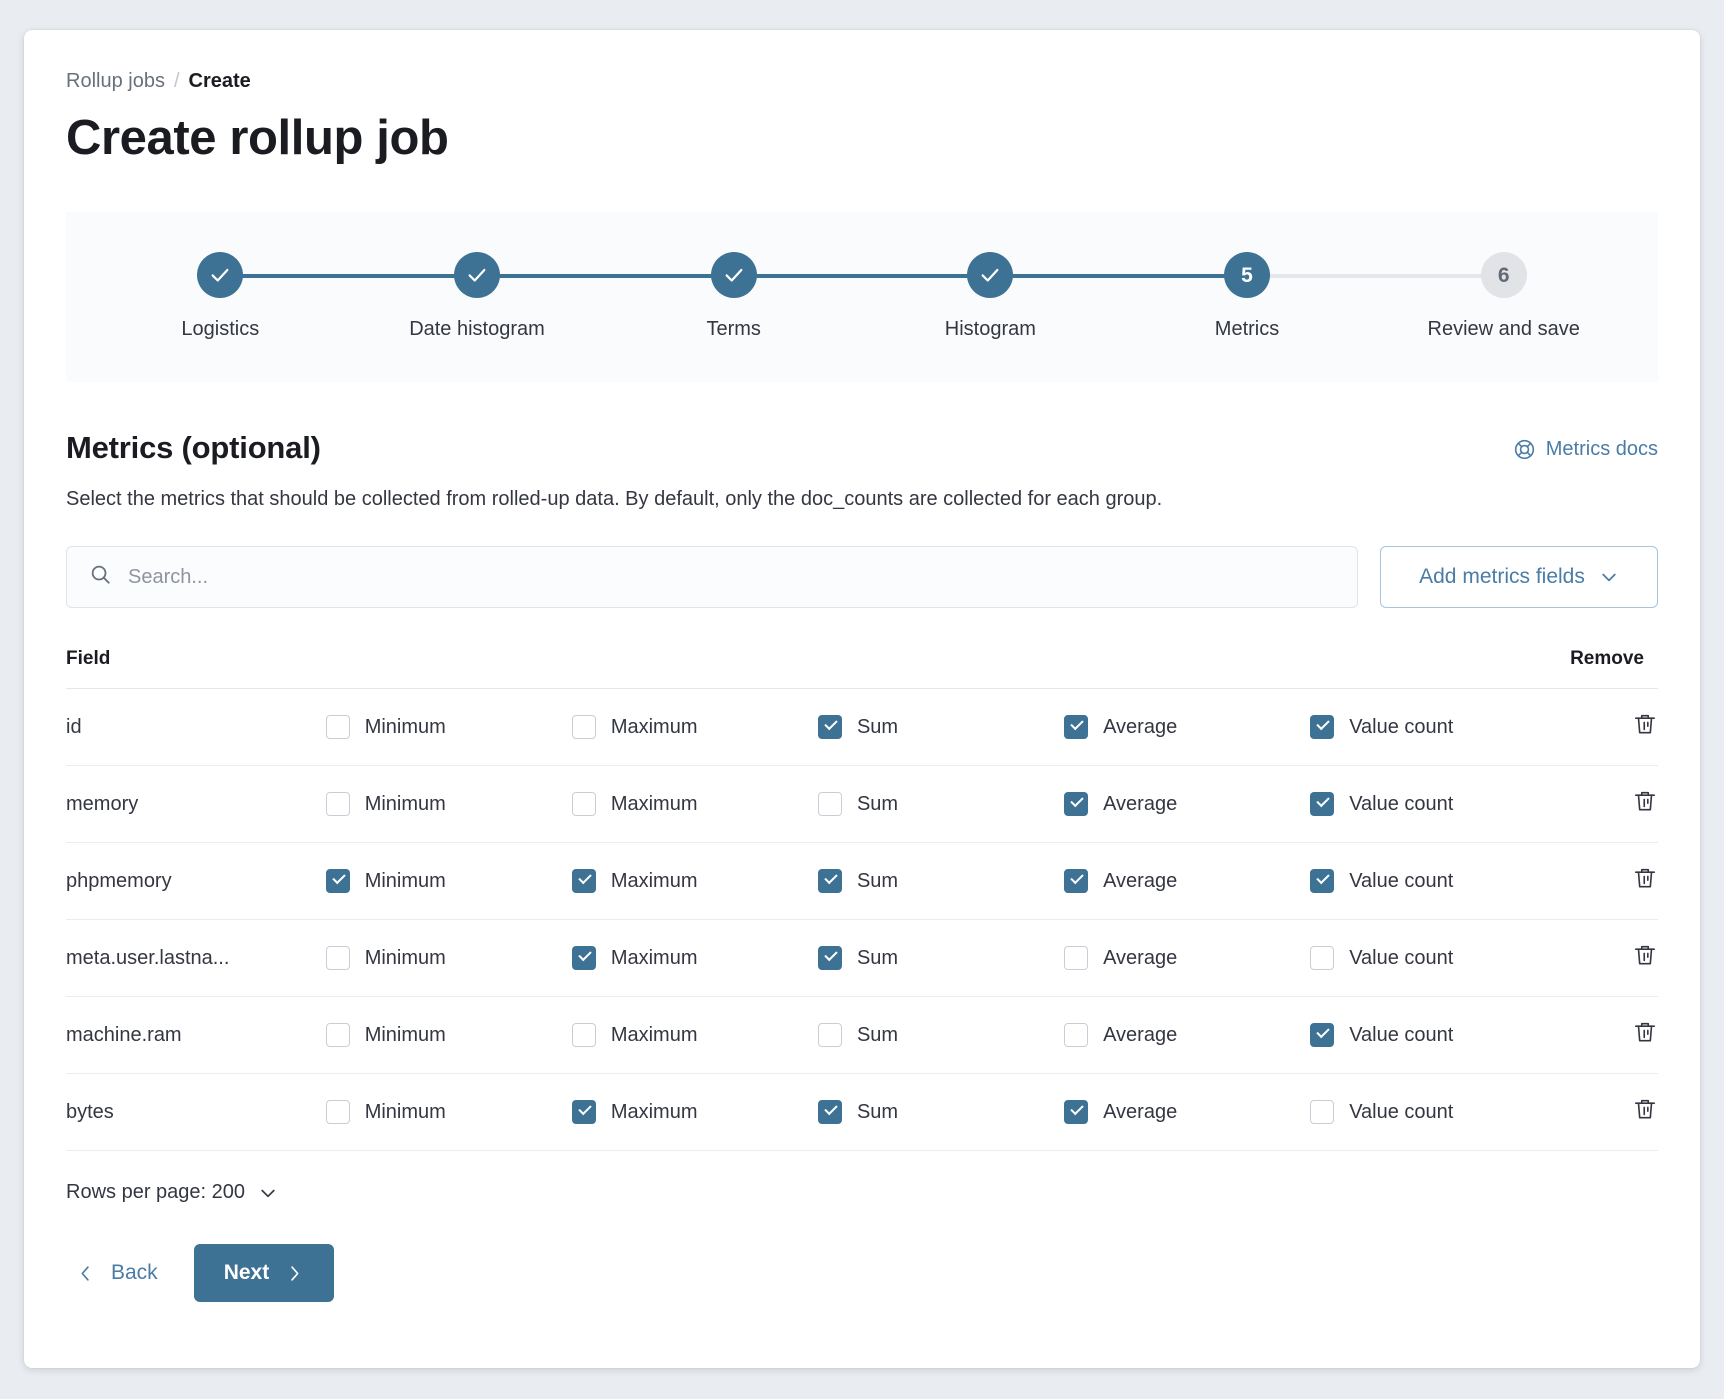 The height and width of the screenshot is (1399, 1724). I want to click on search-field-container, so click(712, 577).